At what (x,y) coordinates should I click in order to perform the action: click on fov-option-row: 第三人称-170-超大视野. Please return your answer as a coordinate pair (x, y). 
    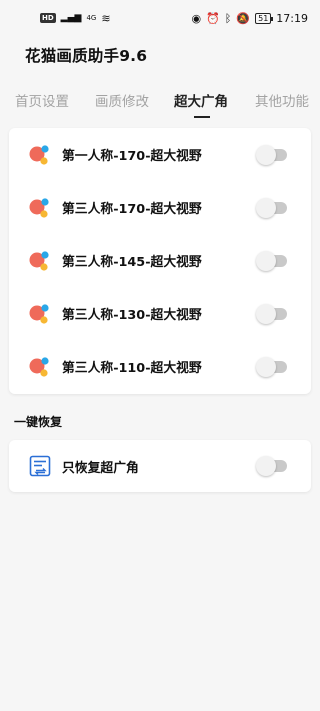
    Looking at the image, I should click on (160, 207).